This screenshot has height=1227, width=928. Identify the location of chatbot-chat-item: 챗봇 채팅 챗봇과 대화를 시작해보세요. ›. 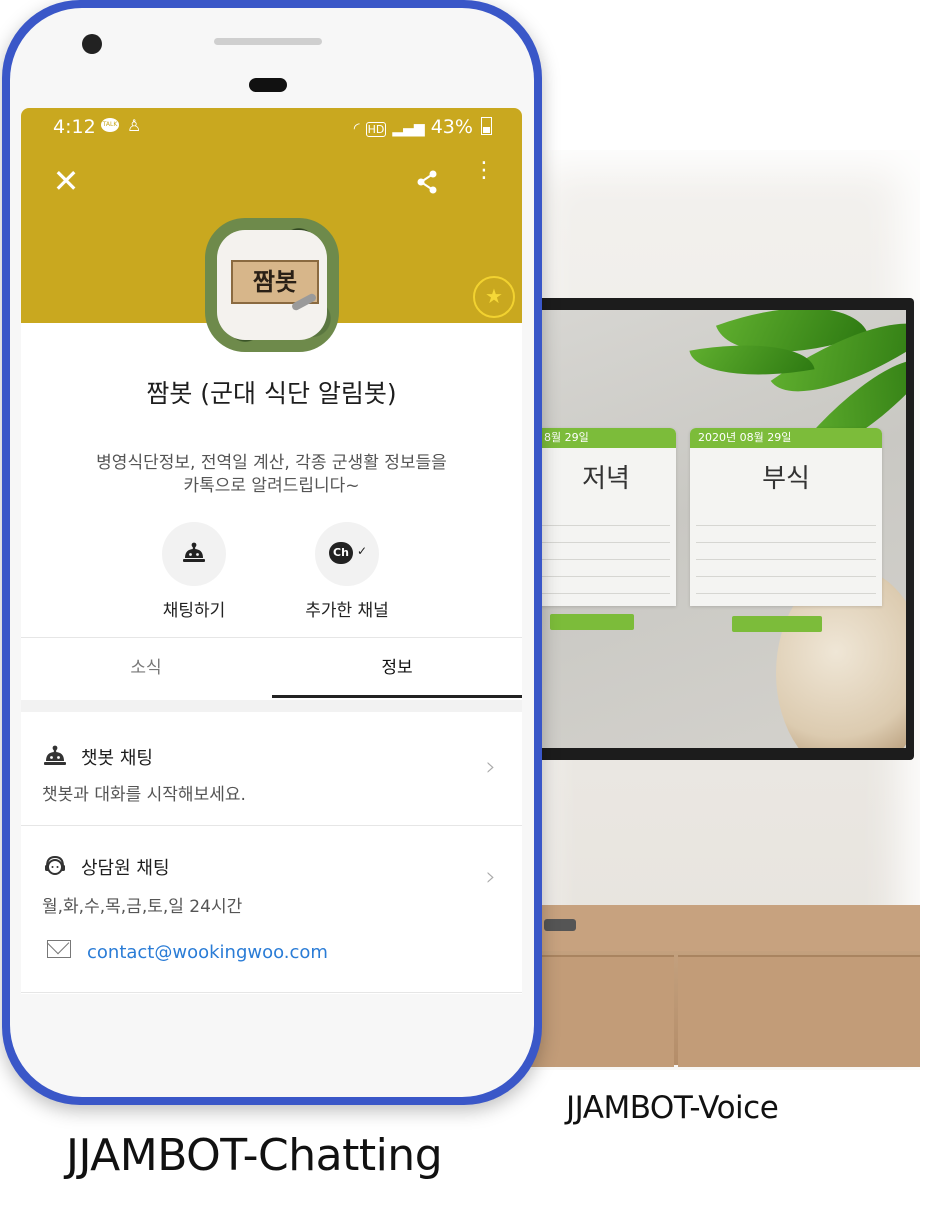
(271, 768).